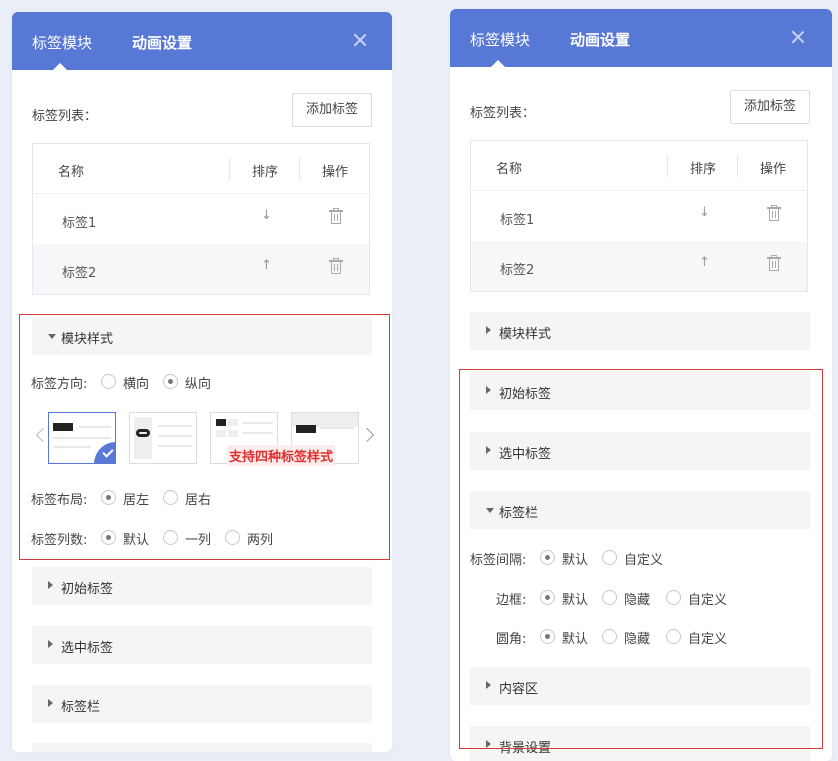 Image resolution: width=838 pixels, height=761 pixels. What do you see at coordinates (281, 455) in the screenshot?
I see `styles-note: 支持四种标签样式` at bounding box center [281, 455].